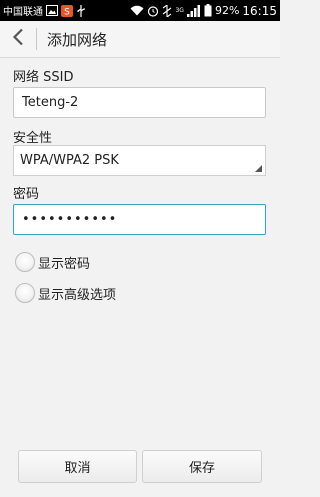  I want to click on wifi-icon, so click(137, 11).